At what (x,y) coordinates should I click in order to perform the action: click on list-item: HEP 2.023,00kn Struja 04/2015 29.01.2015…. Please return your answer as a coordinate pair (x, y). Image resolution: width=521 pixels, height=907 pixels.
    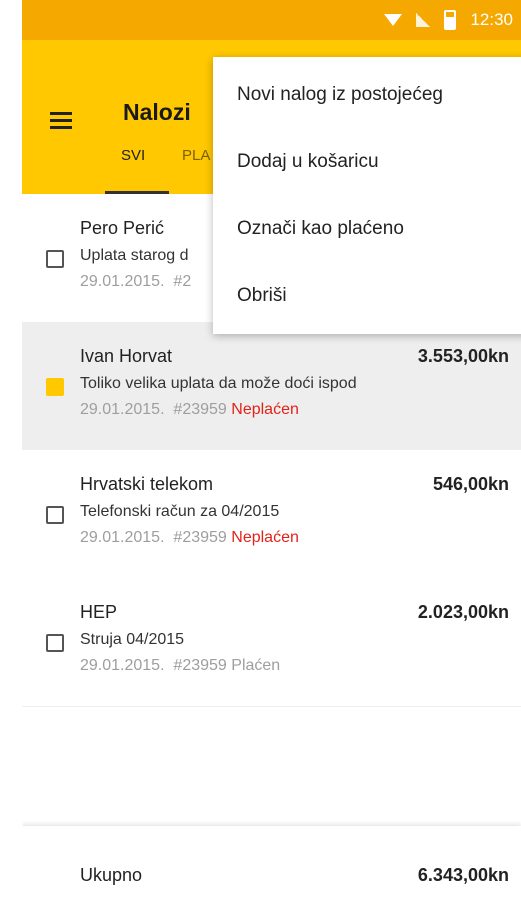
    Looking at the image, I should click on (271, 642).